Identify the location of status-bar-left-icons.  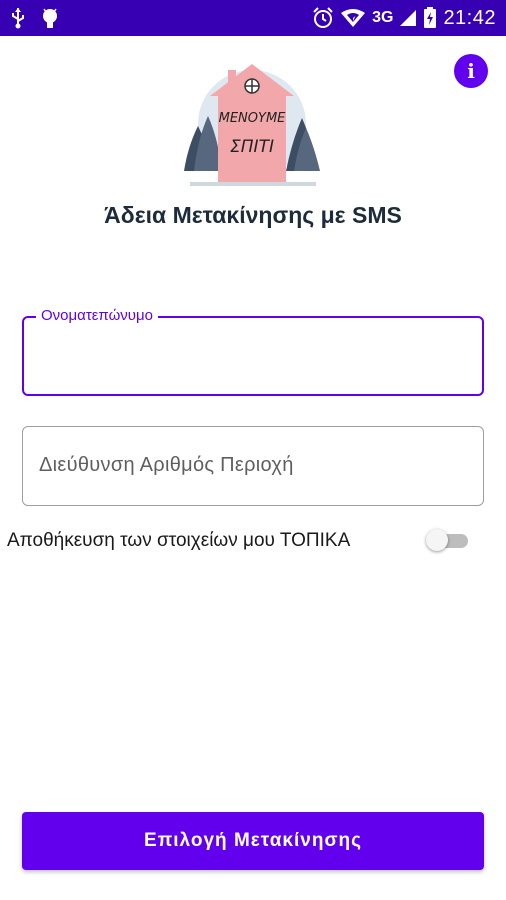
(35, 18).